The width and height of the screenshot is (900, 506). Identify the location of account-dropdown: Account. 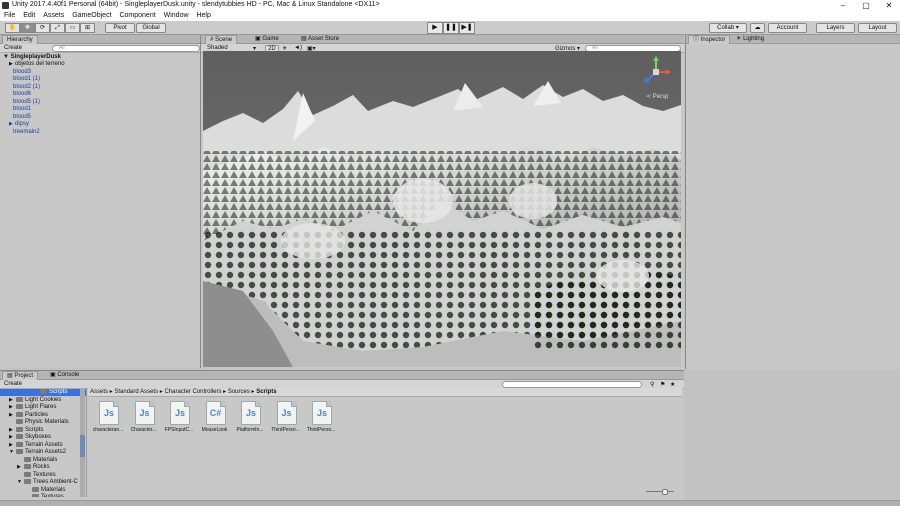
(787, 28).